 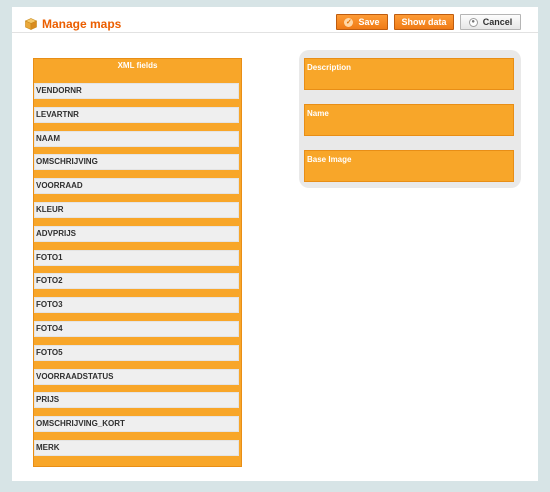 I want to click on xml-field-item: VOORRAAD, so click(x=136, y=186).